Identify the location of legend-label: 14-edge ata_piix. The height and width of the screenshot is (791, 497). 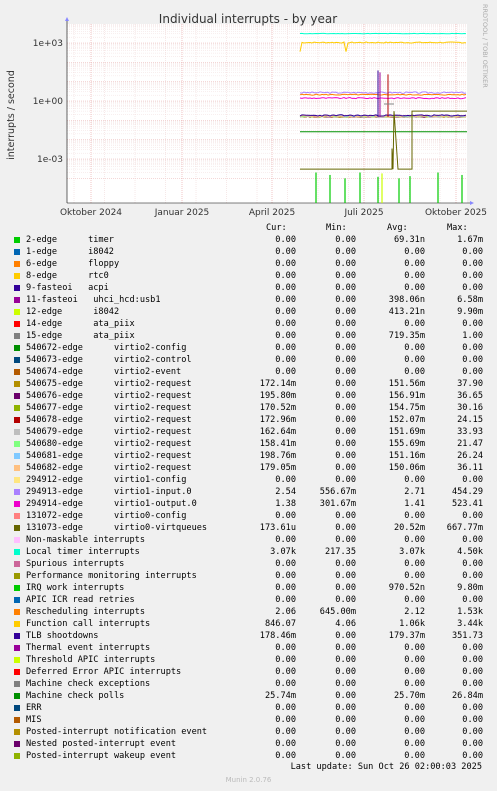
(80, 324).